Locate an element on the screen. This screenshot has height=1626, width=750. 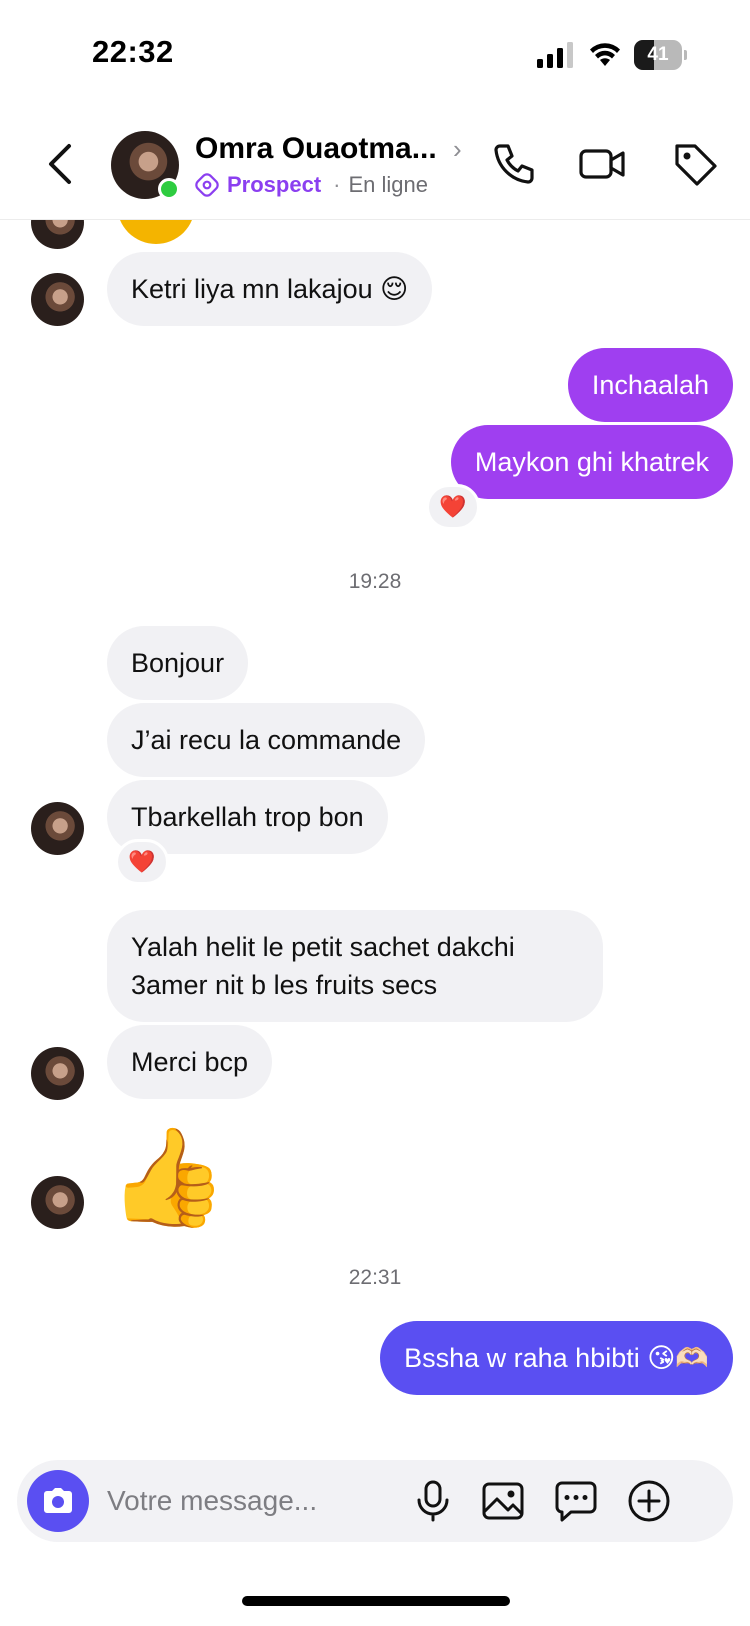
camera-icon is located at coordinates (58, 1500).